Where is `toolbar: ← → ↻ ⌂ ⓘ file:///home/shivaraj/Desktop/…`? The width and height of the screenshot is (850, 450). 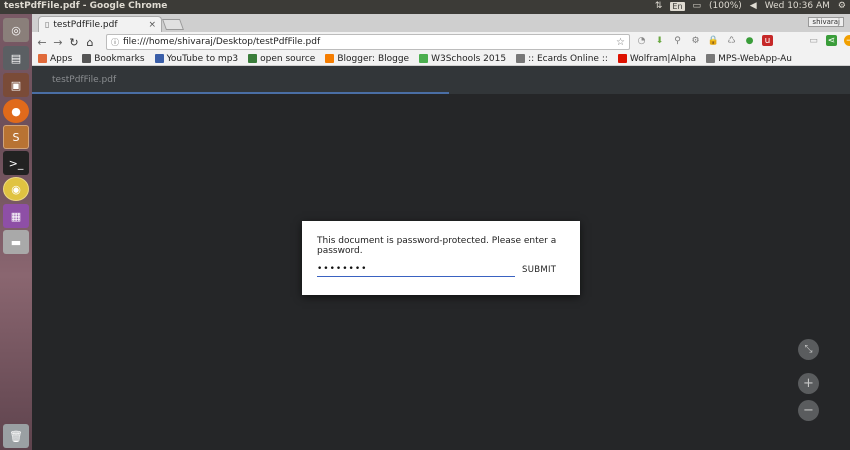
toolbar: ← → ↻ ⌂ ⓘ file:///home/shivaraj/Desktop/… is located at coordinates (441, 42).